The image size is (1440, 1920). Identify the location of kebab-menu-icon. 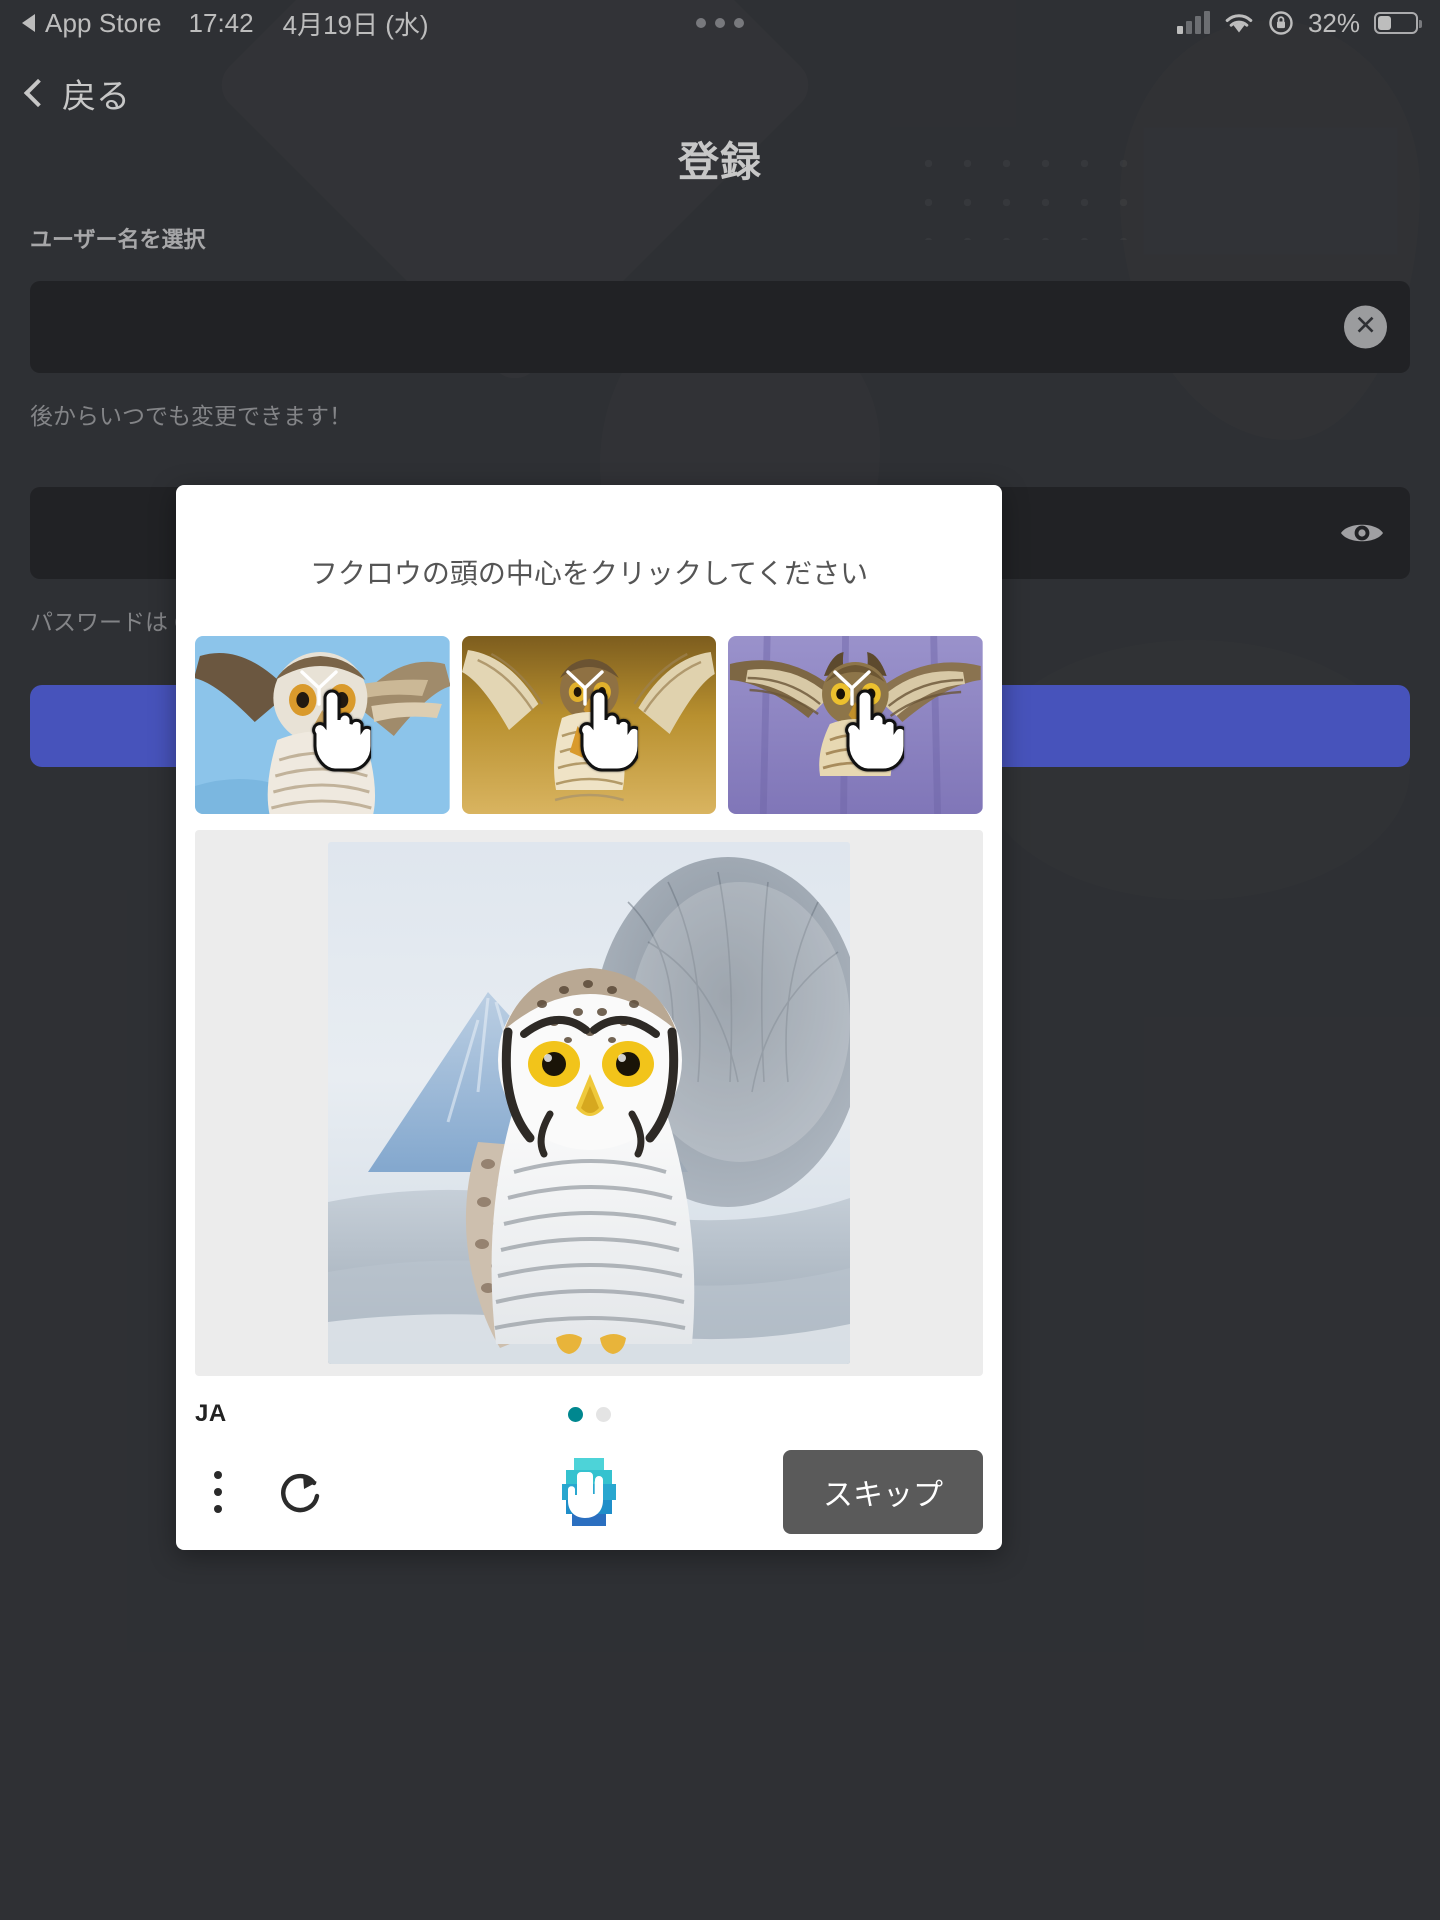
(218, 1492).